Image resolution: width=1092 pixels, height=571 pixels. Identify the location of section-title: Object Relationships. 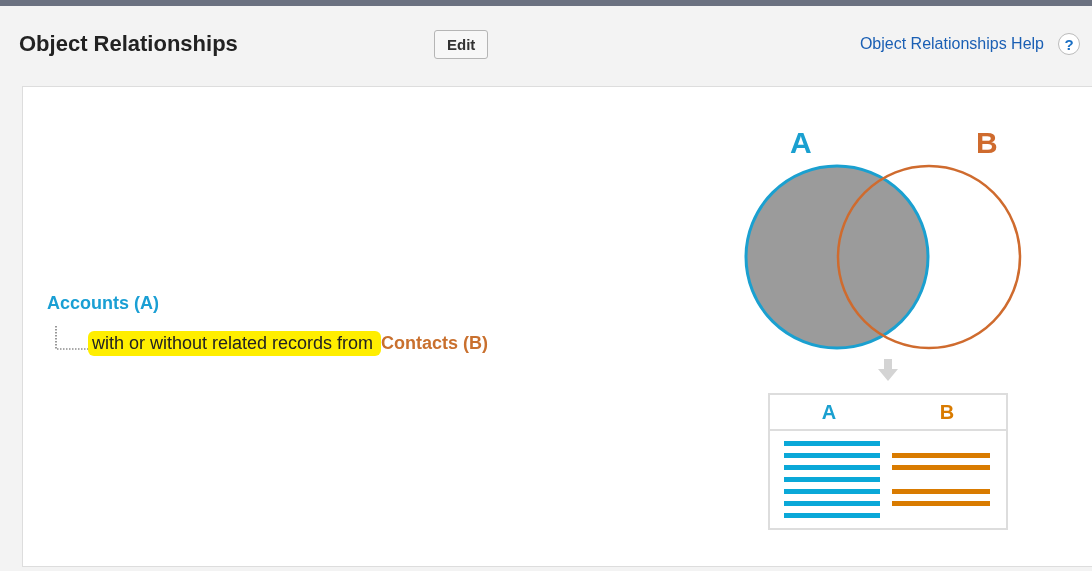
(129, 44).